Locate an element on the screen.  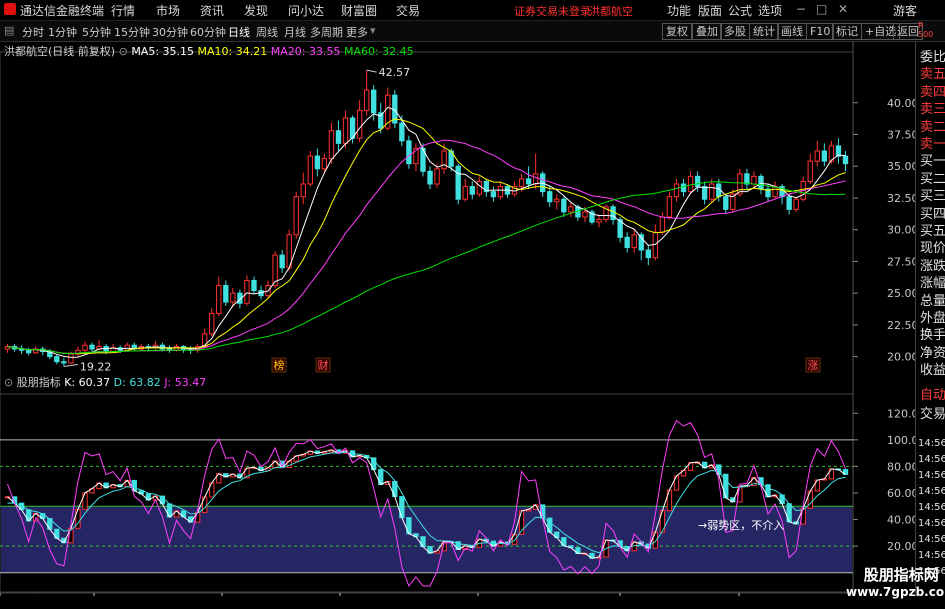
side-panel-field: 现价 is located at coordinates (932, 249).